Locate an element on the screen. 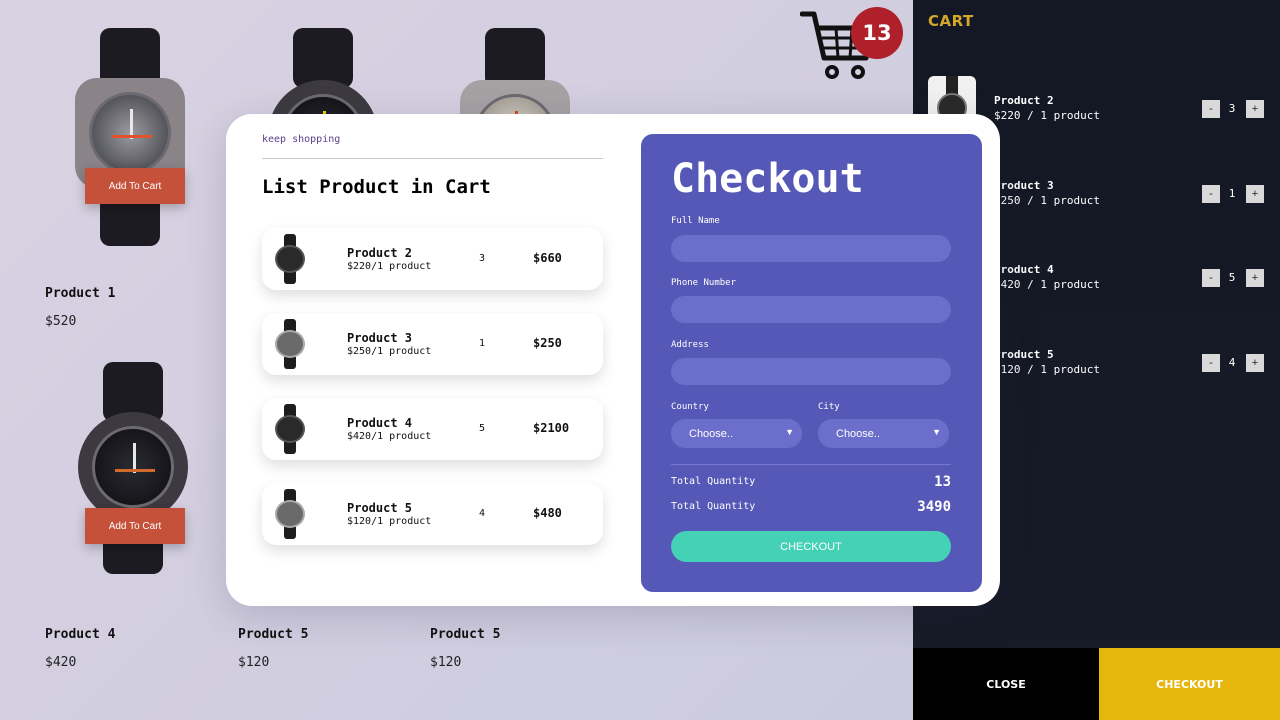 This screenshot has height=720, width=1280. list-item: Product 2 $220/1 product 3 $660 is located at coordinates (432, 259).